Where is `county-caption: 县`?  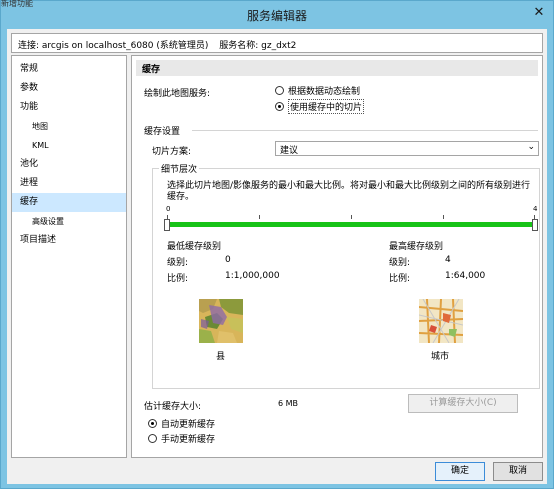 county-caption: 县 is located at coordinates (221, 357).